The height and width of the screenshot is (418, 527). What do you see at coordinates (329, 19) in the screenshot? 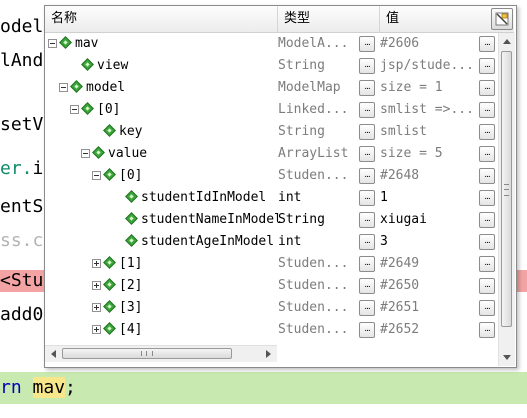
I see `column-header-type: 类型` at bounding box center [329, 19].